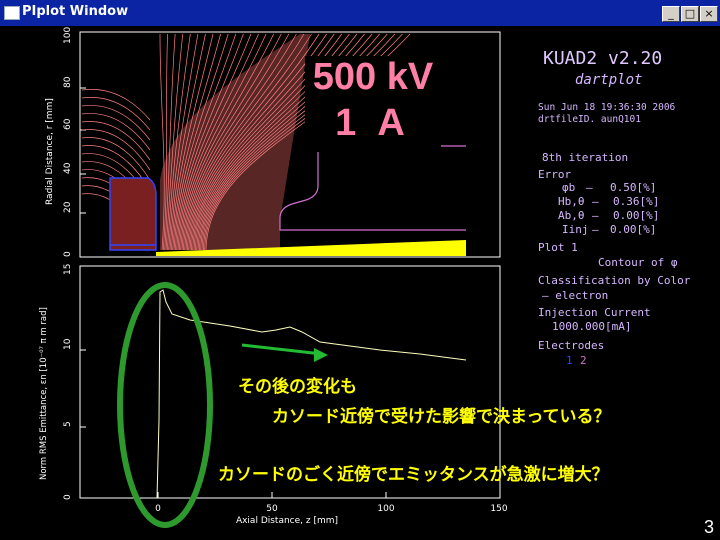 The image size is (720, 540). I want to click on error-value: 0.50[%], so click(633, 187).